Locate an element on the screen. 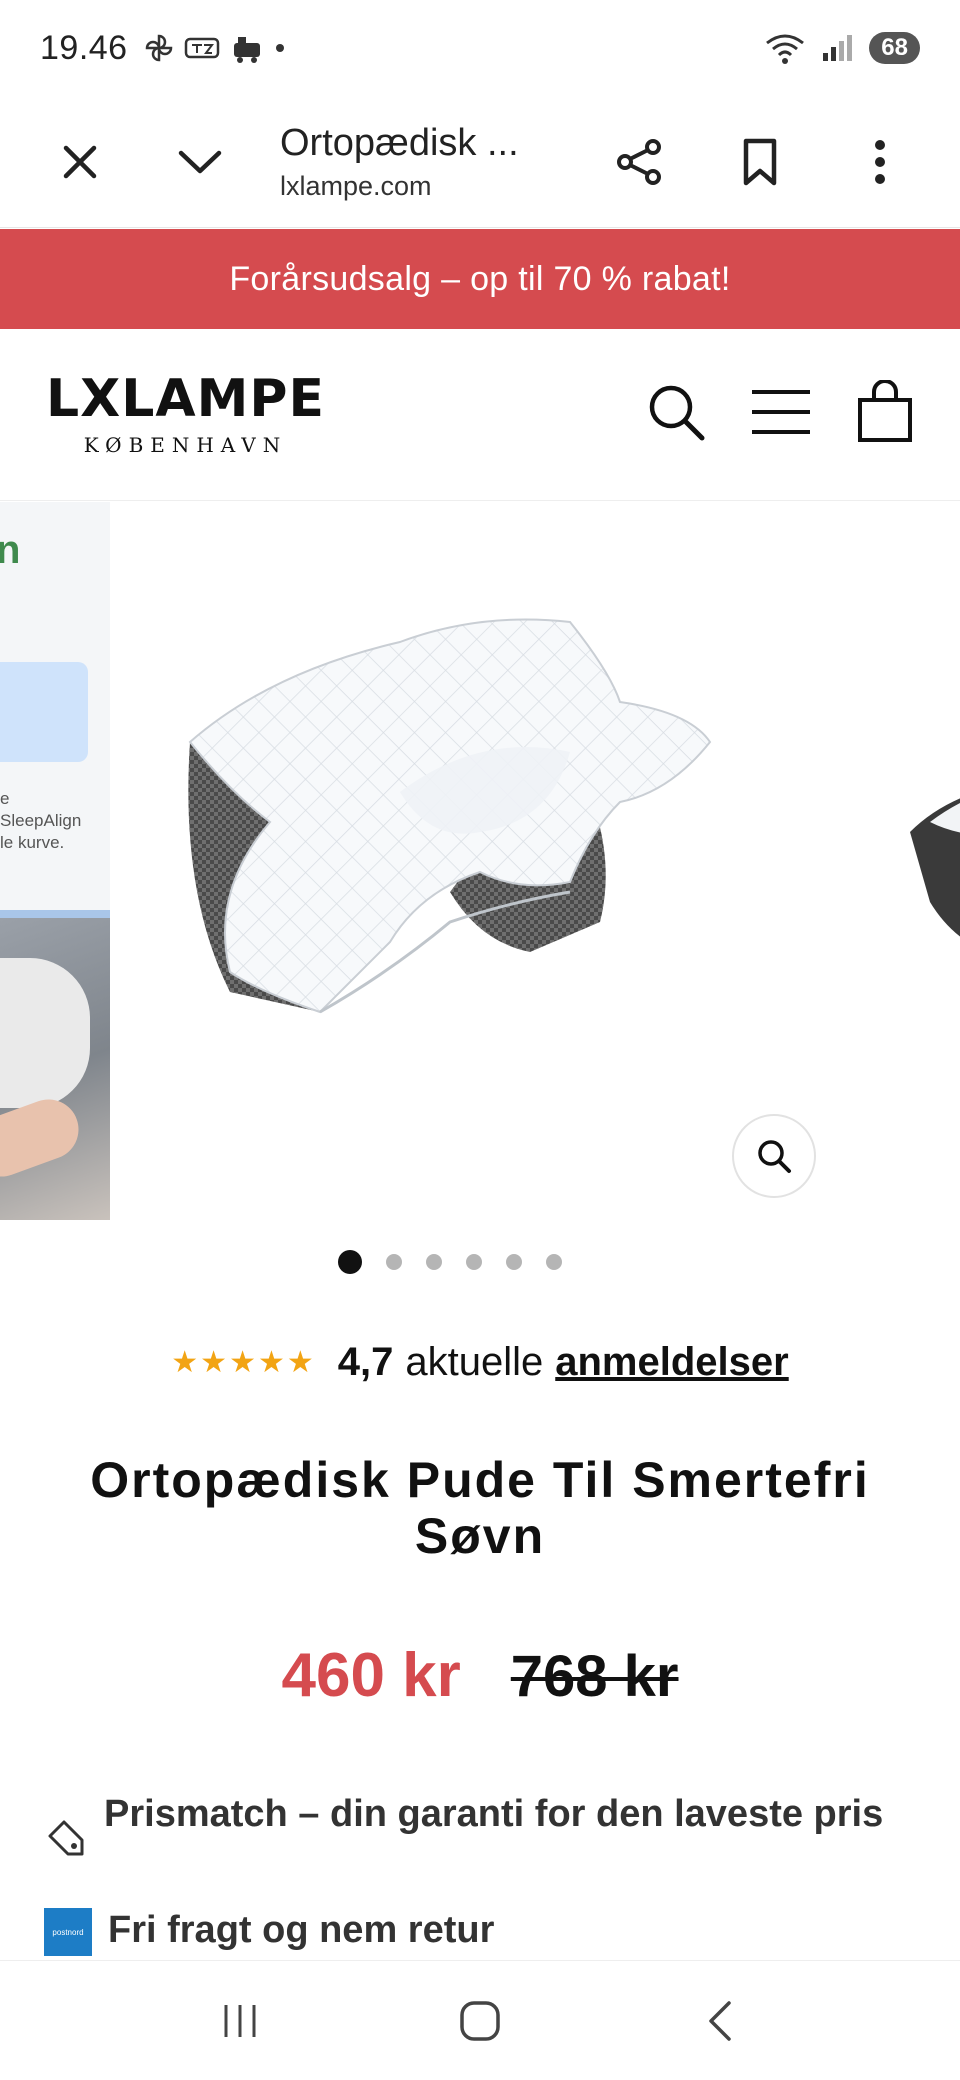 The width and height of the screenshot is (960, 2080). logo-sub-text: KØBENHAVN is located at coordinates (185, 444).